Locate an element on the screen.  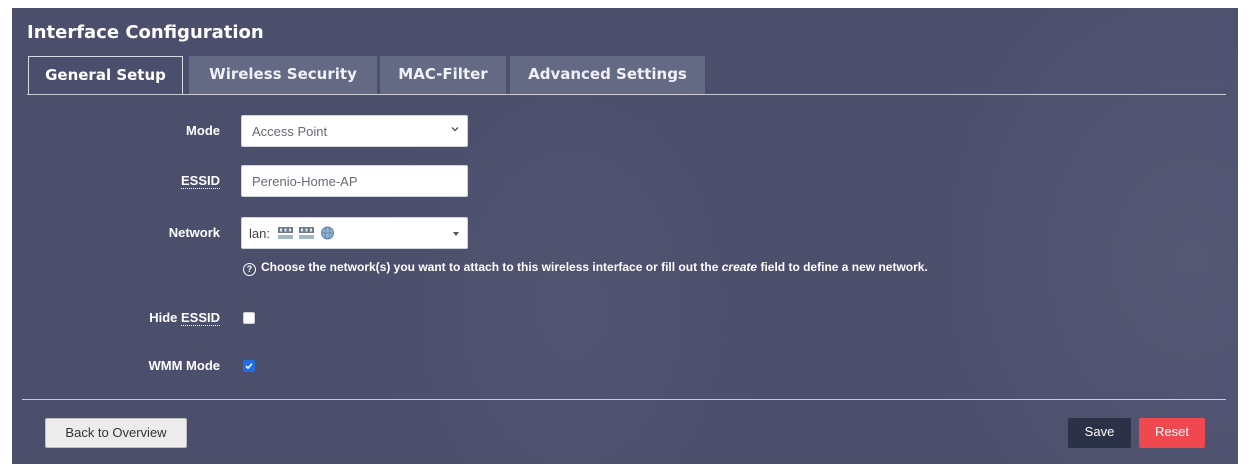
footer-divider is located at coordinates (624, 399).